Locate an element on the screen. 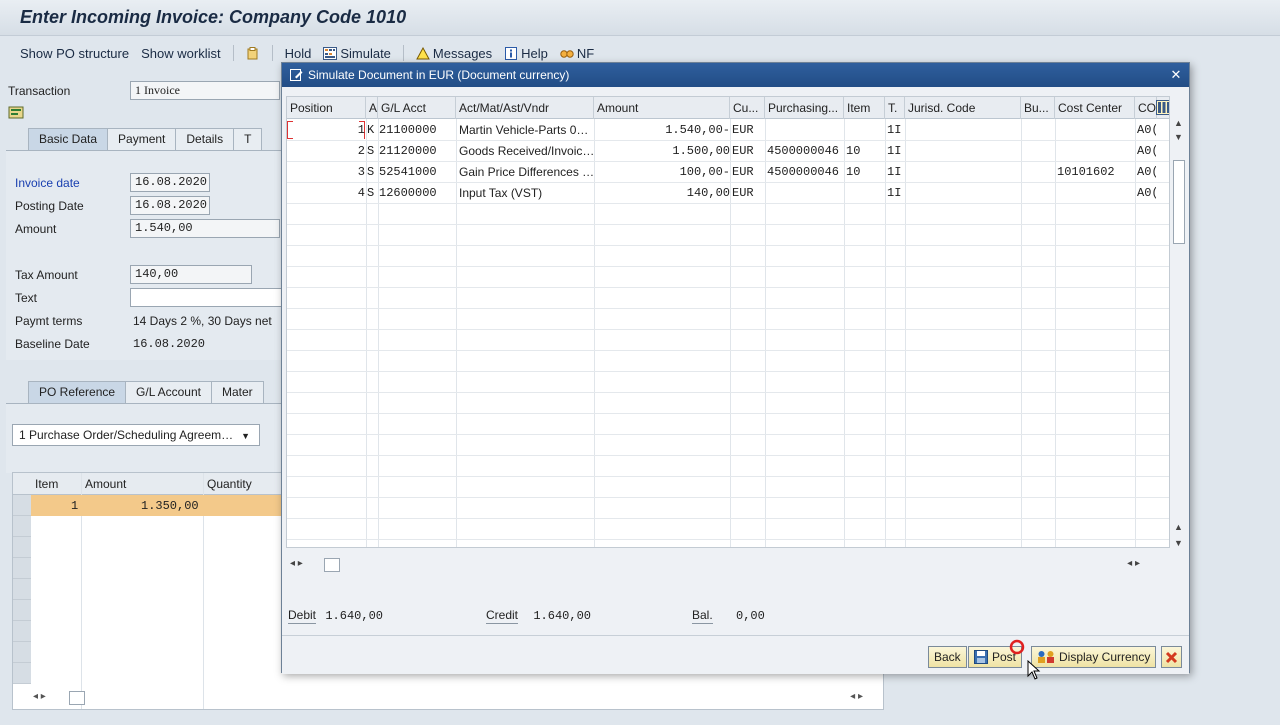  col-jurisdiction-code: Jurisd. Code is located at coordinates (963, 108).